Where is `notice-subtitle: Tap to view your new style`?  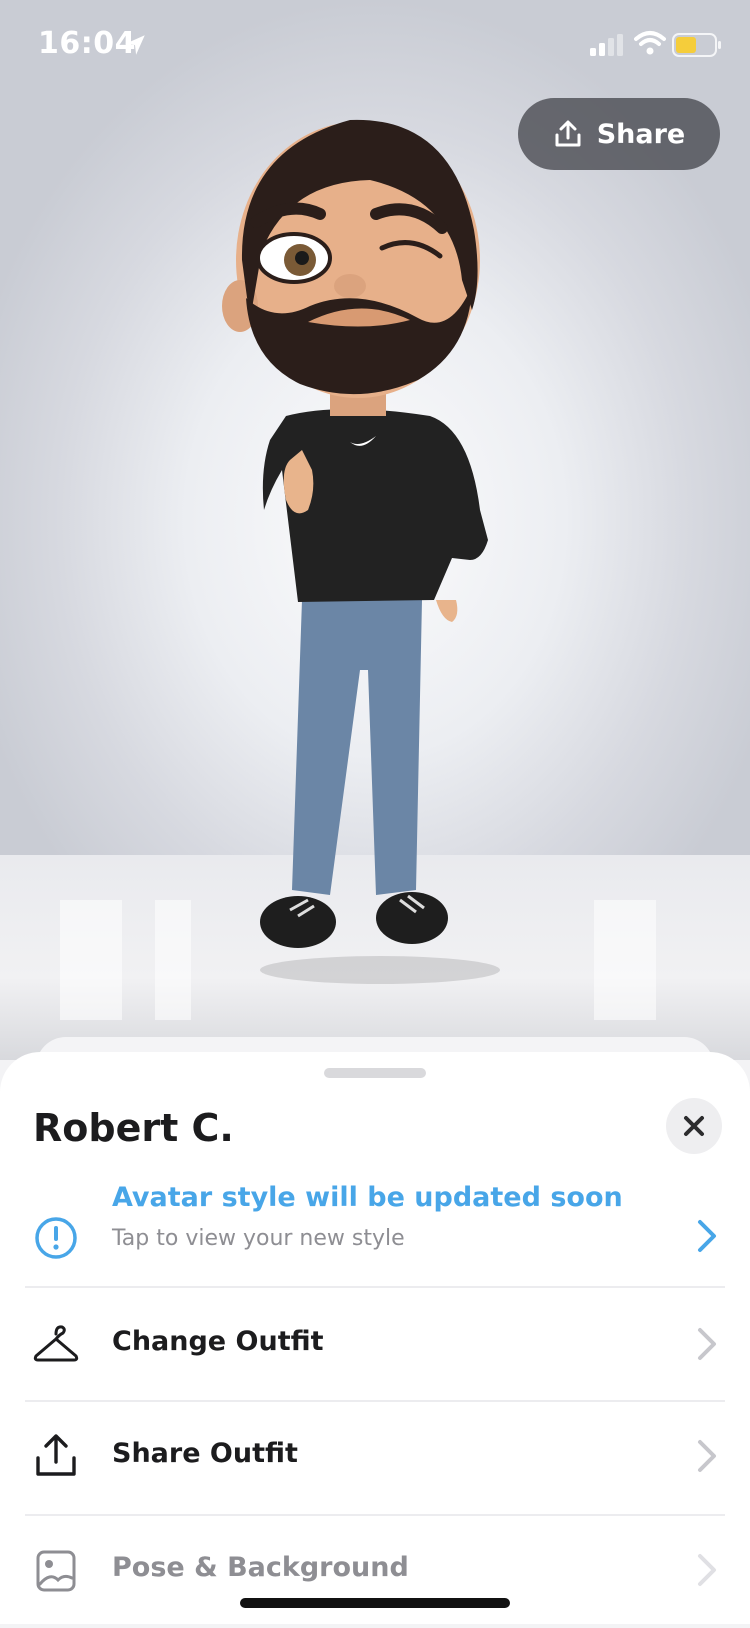
notice-subtitle: Tap to view your new style is located at coordinates (258, 1238).